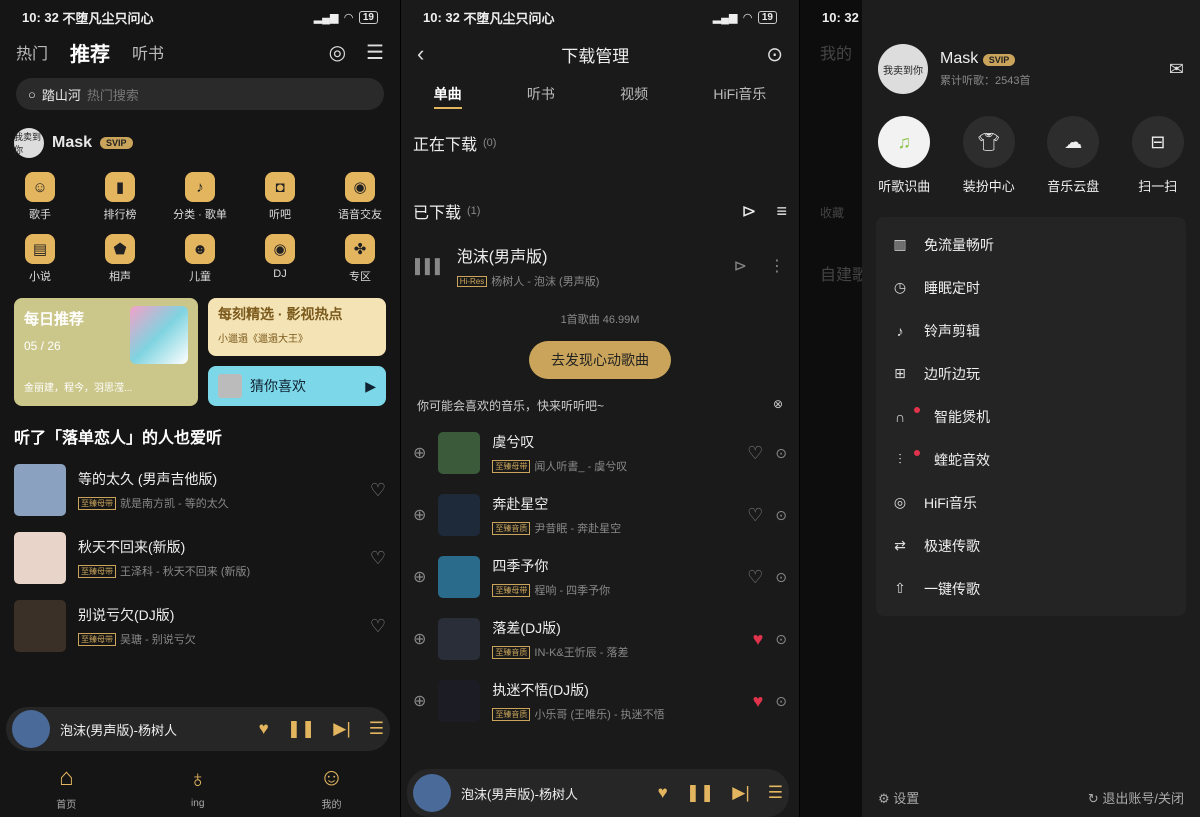 This screenshot has width=1200, height=817. I want to click on playlist-icon: ♪, so click(200, 187).